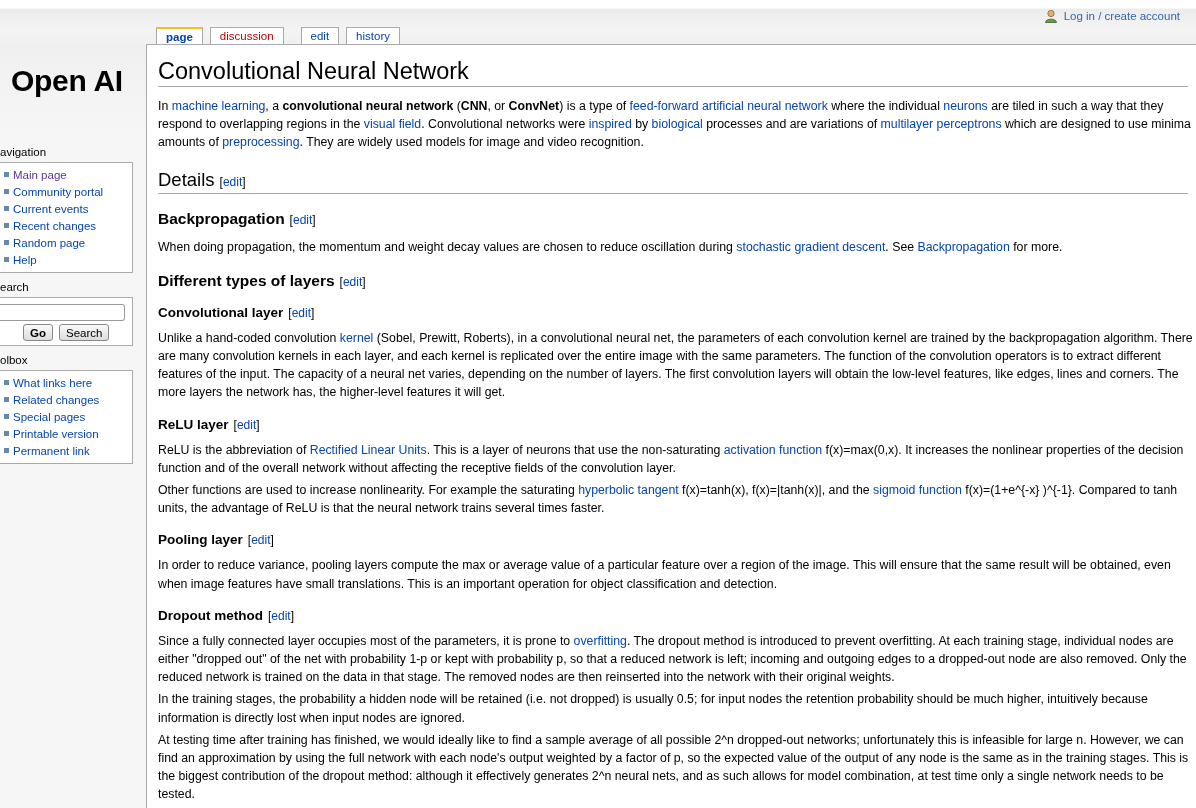 The width and height of the screenshot is (1196, 808). What do you see at coordinates (40, 174) in the screenshot?
I see `sidebar-link: Main page` at bounding box center [40, 174].